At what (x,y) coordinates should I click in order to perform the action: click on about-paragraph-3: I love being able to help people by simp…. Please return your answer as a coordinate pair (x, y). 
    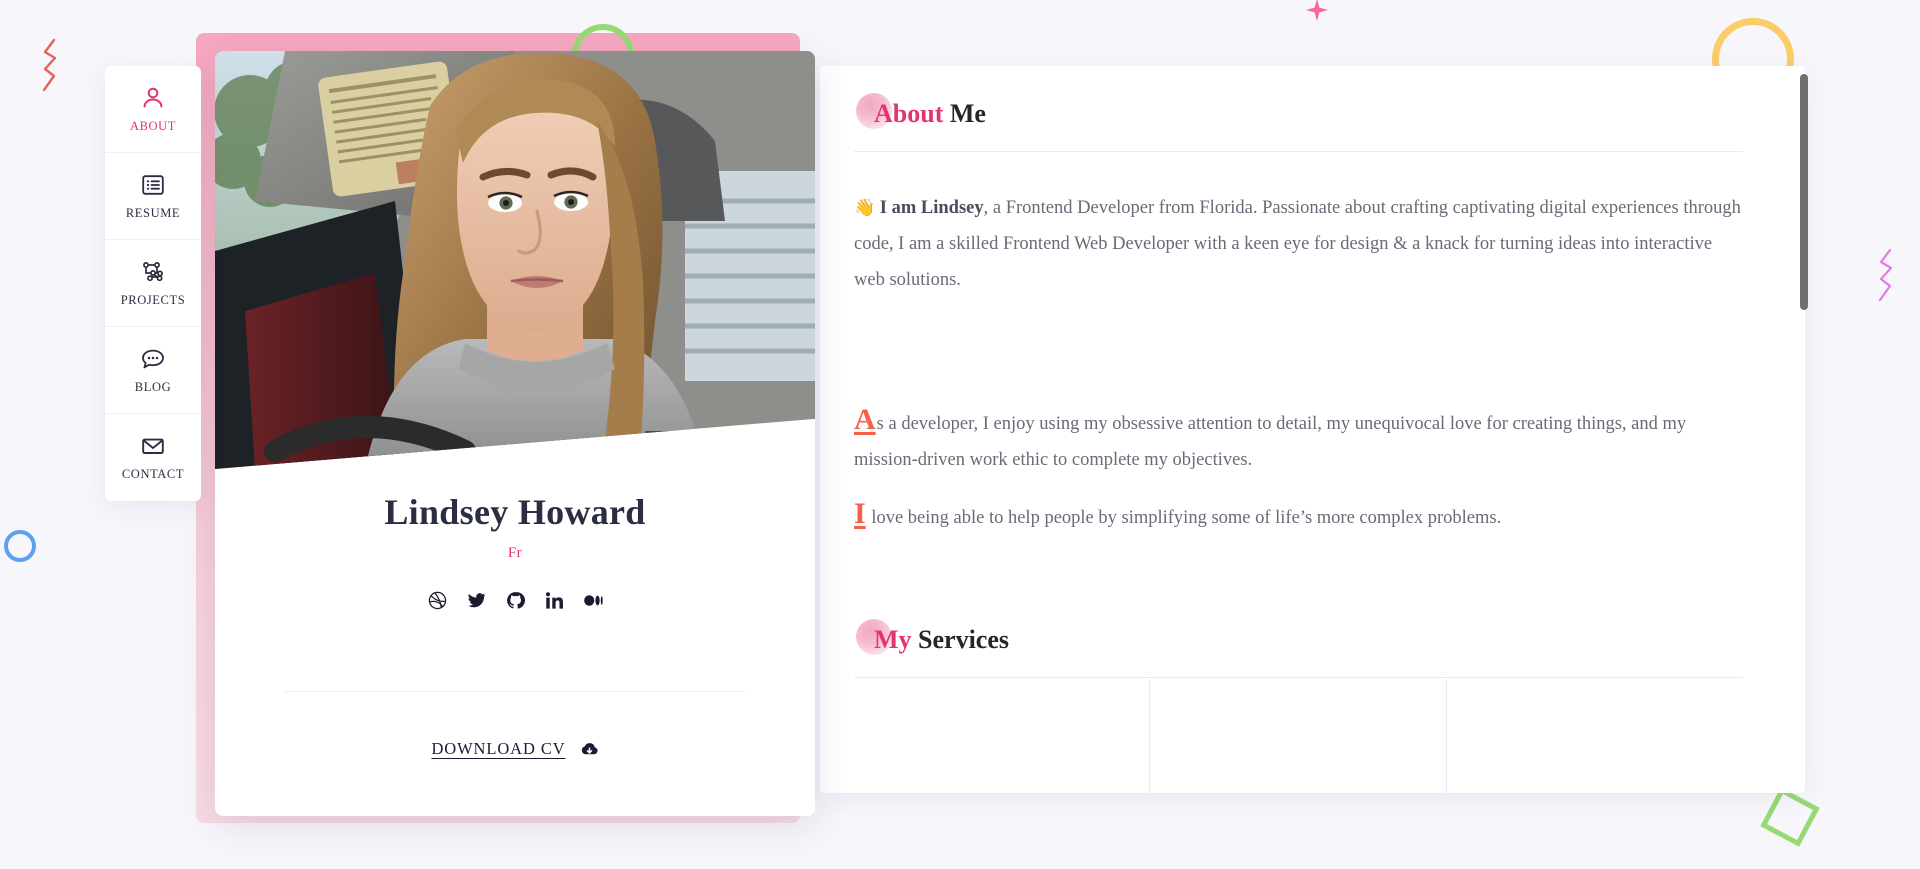
    Looking at the image, I should click on (1298, 516).